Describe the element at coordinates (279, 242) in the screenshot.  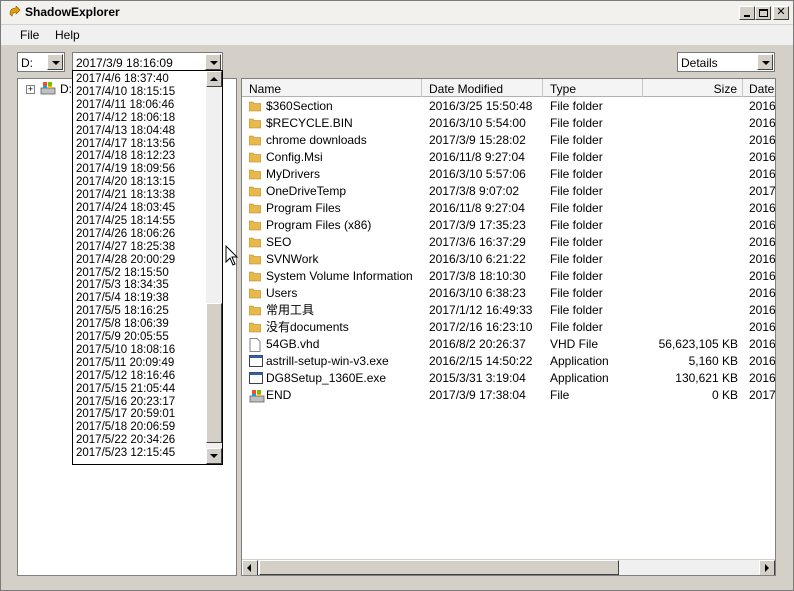
I see `file-name: SEO` at that location.